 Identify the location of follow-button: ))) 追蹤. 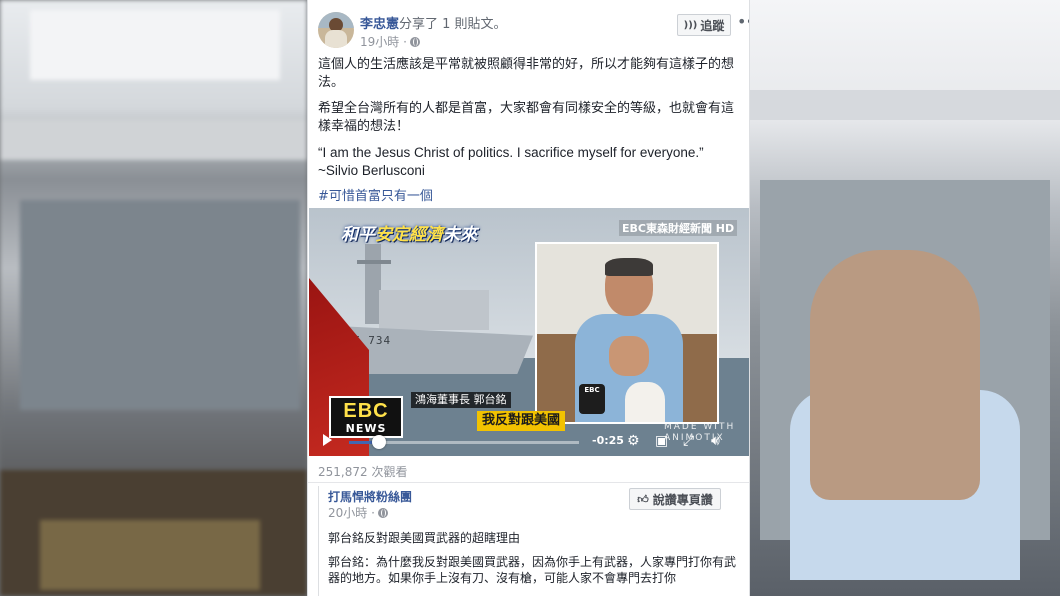
(704, 25).